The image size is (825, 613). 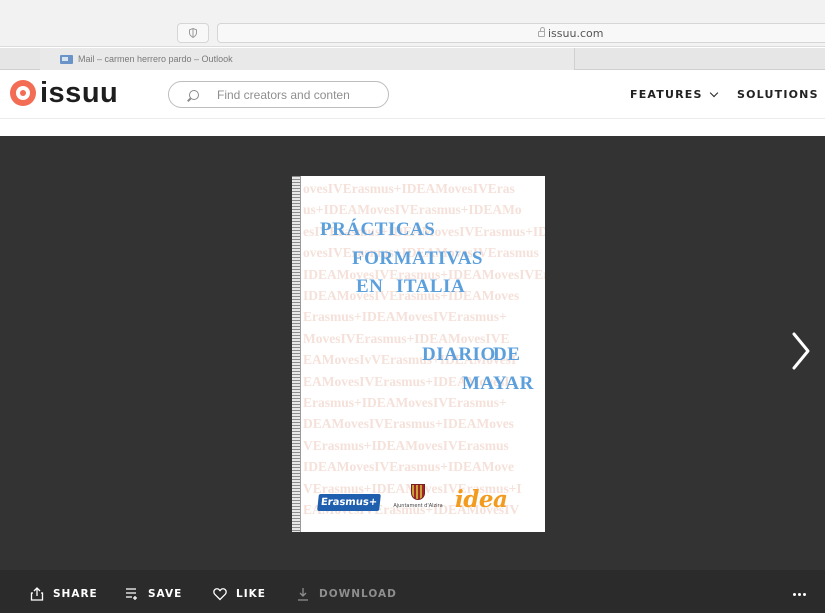 I want to click on title-en: EN, so click(x=370, y=286).